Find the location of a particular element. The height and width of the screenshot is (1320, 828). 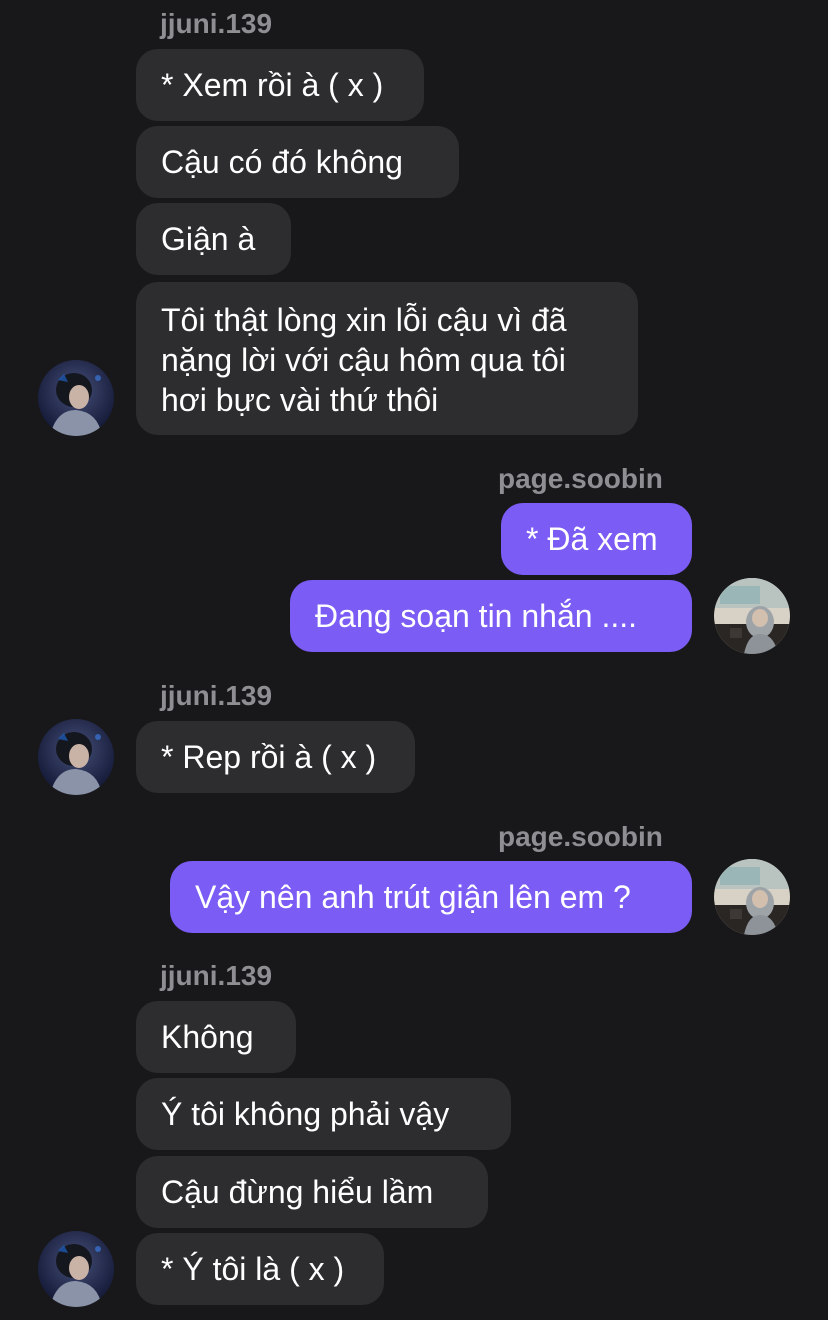

message-text: * Xem rồi à ( x ) is located at coordinates (272, 85).